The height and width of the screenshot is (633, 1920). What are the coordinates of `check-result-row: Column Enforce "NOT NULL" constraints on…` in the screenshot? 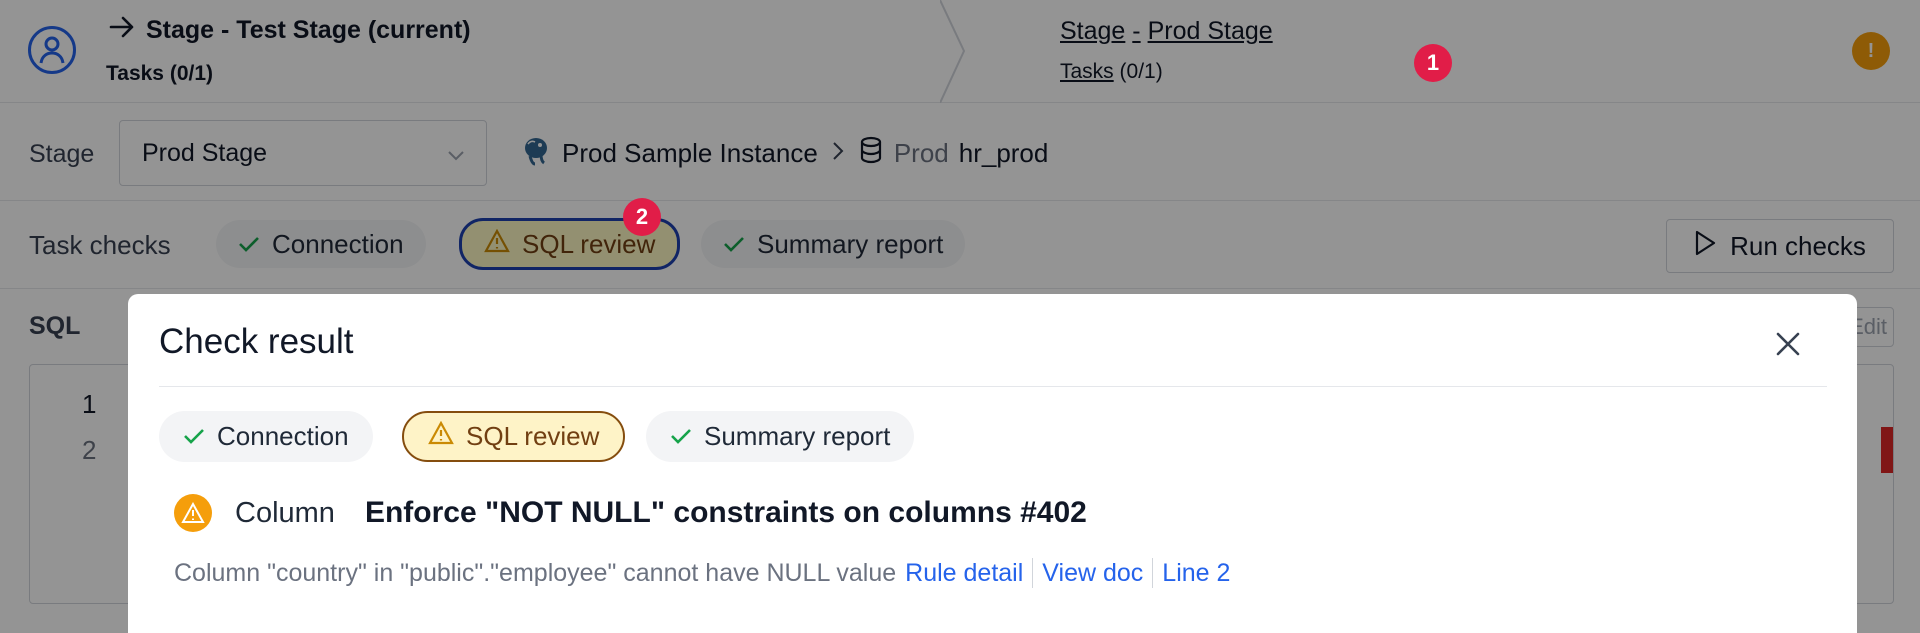 It's located at (630, 513).